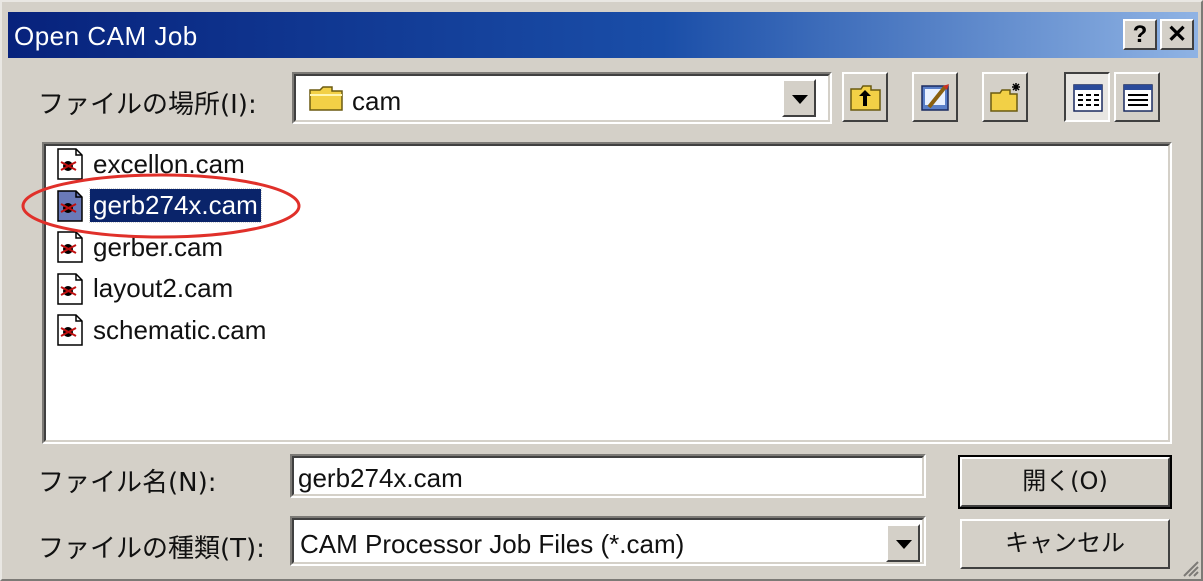 This screenshot has width=1203, height=581. I want to click on up-one-level-button, so click(865, 97).